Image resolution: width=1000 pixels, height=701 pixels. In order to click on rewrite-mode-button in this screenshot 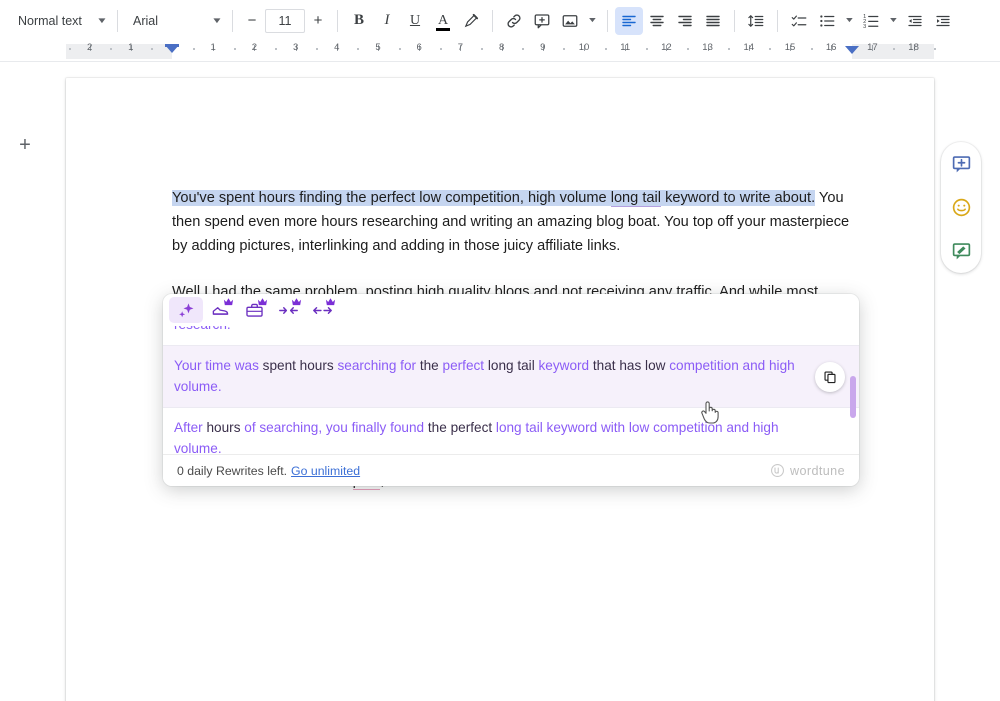, I will do `click(186, 310)`.